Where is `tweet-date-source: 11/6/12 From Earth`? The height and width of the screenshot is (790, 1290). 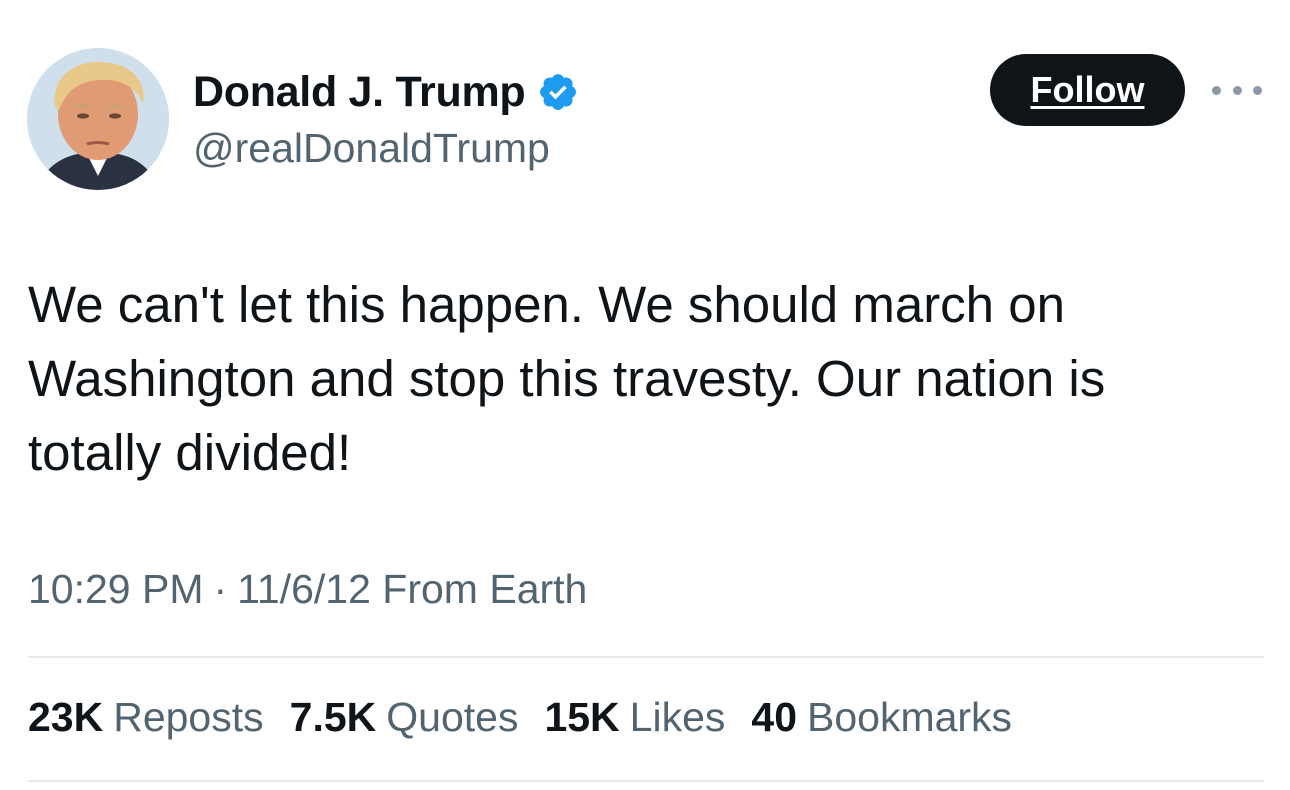 tweet-date-source: 11/6/12 From Earth is located at coordinates (412, 589).